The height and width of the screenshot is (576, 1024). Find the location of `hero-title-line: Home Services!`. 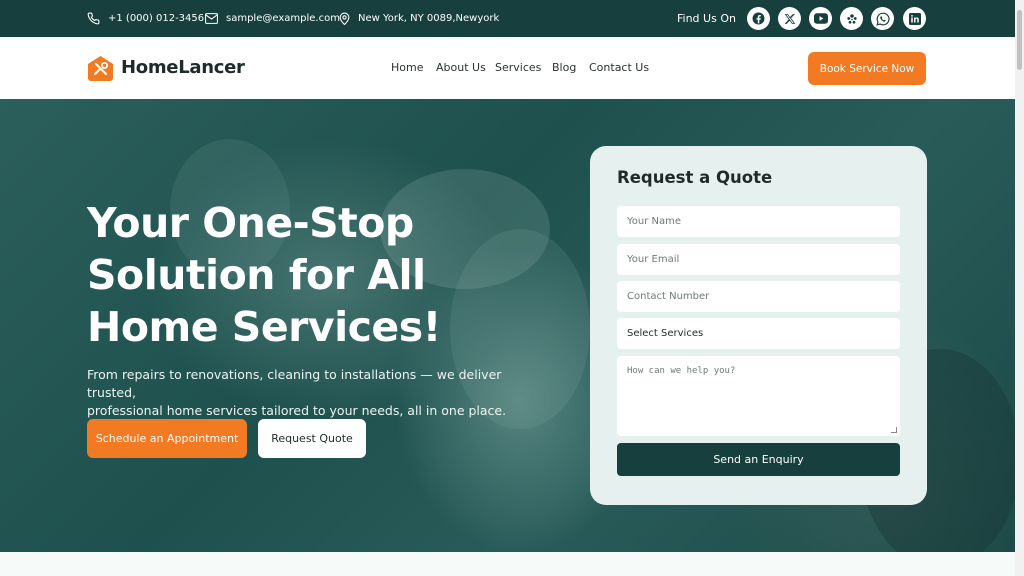

hero-title-line: Home Services! is located at coordinates (264, 327).